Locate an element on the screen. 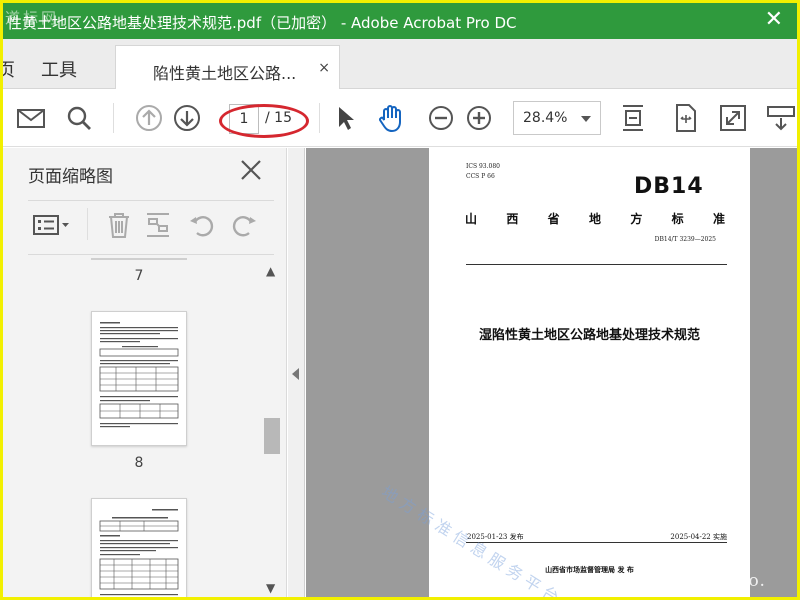  heading-char: 地 is located at coordinates (594, 219).